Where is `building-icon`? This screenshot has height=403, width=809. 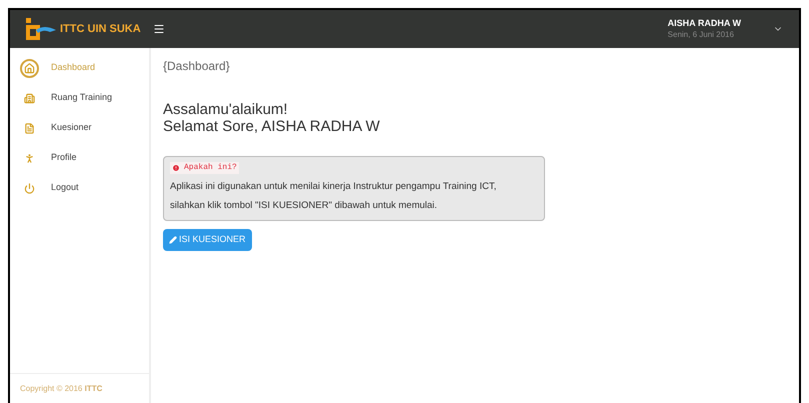 building-icon is located at coordinates (29, 98).